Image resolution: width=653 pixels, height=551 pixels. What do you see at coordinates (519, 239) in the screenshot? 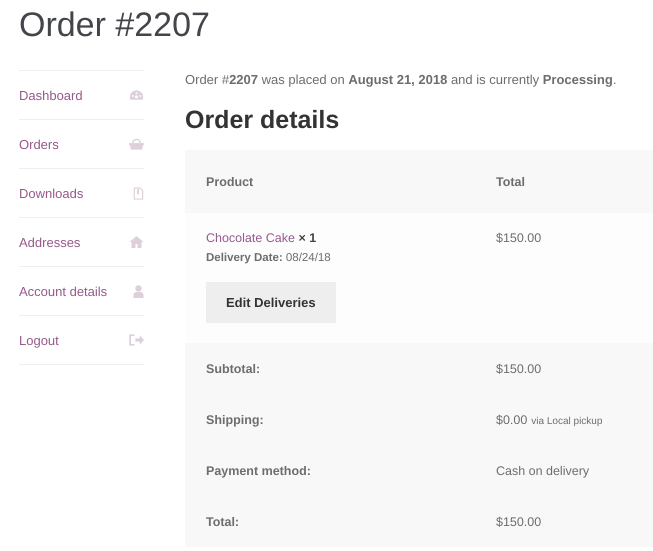
I see `table-cell-text: $150.00` at bounding box center [519, 239].